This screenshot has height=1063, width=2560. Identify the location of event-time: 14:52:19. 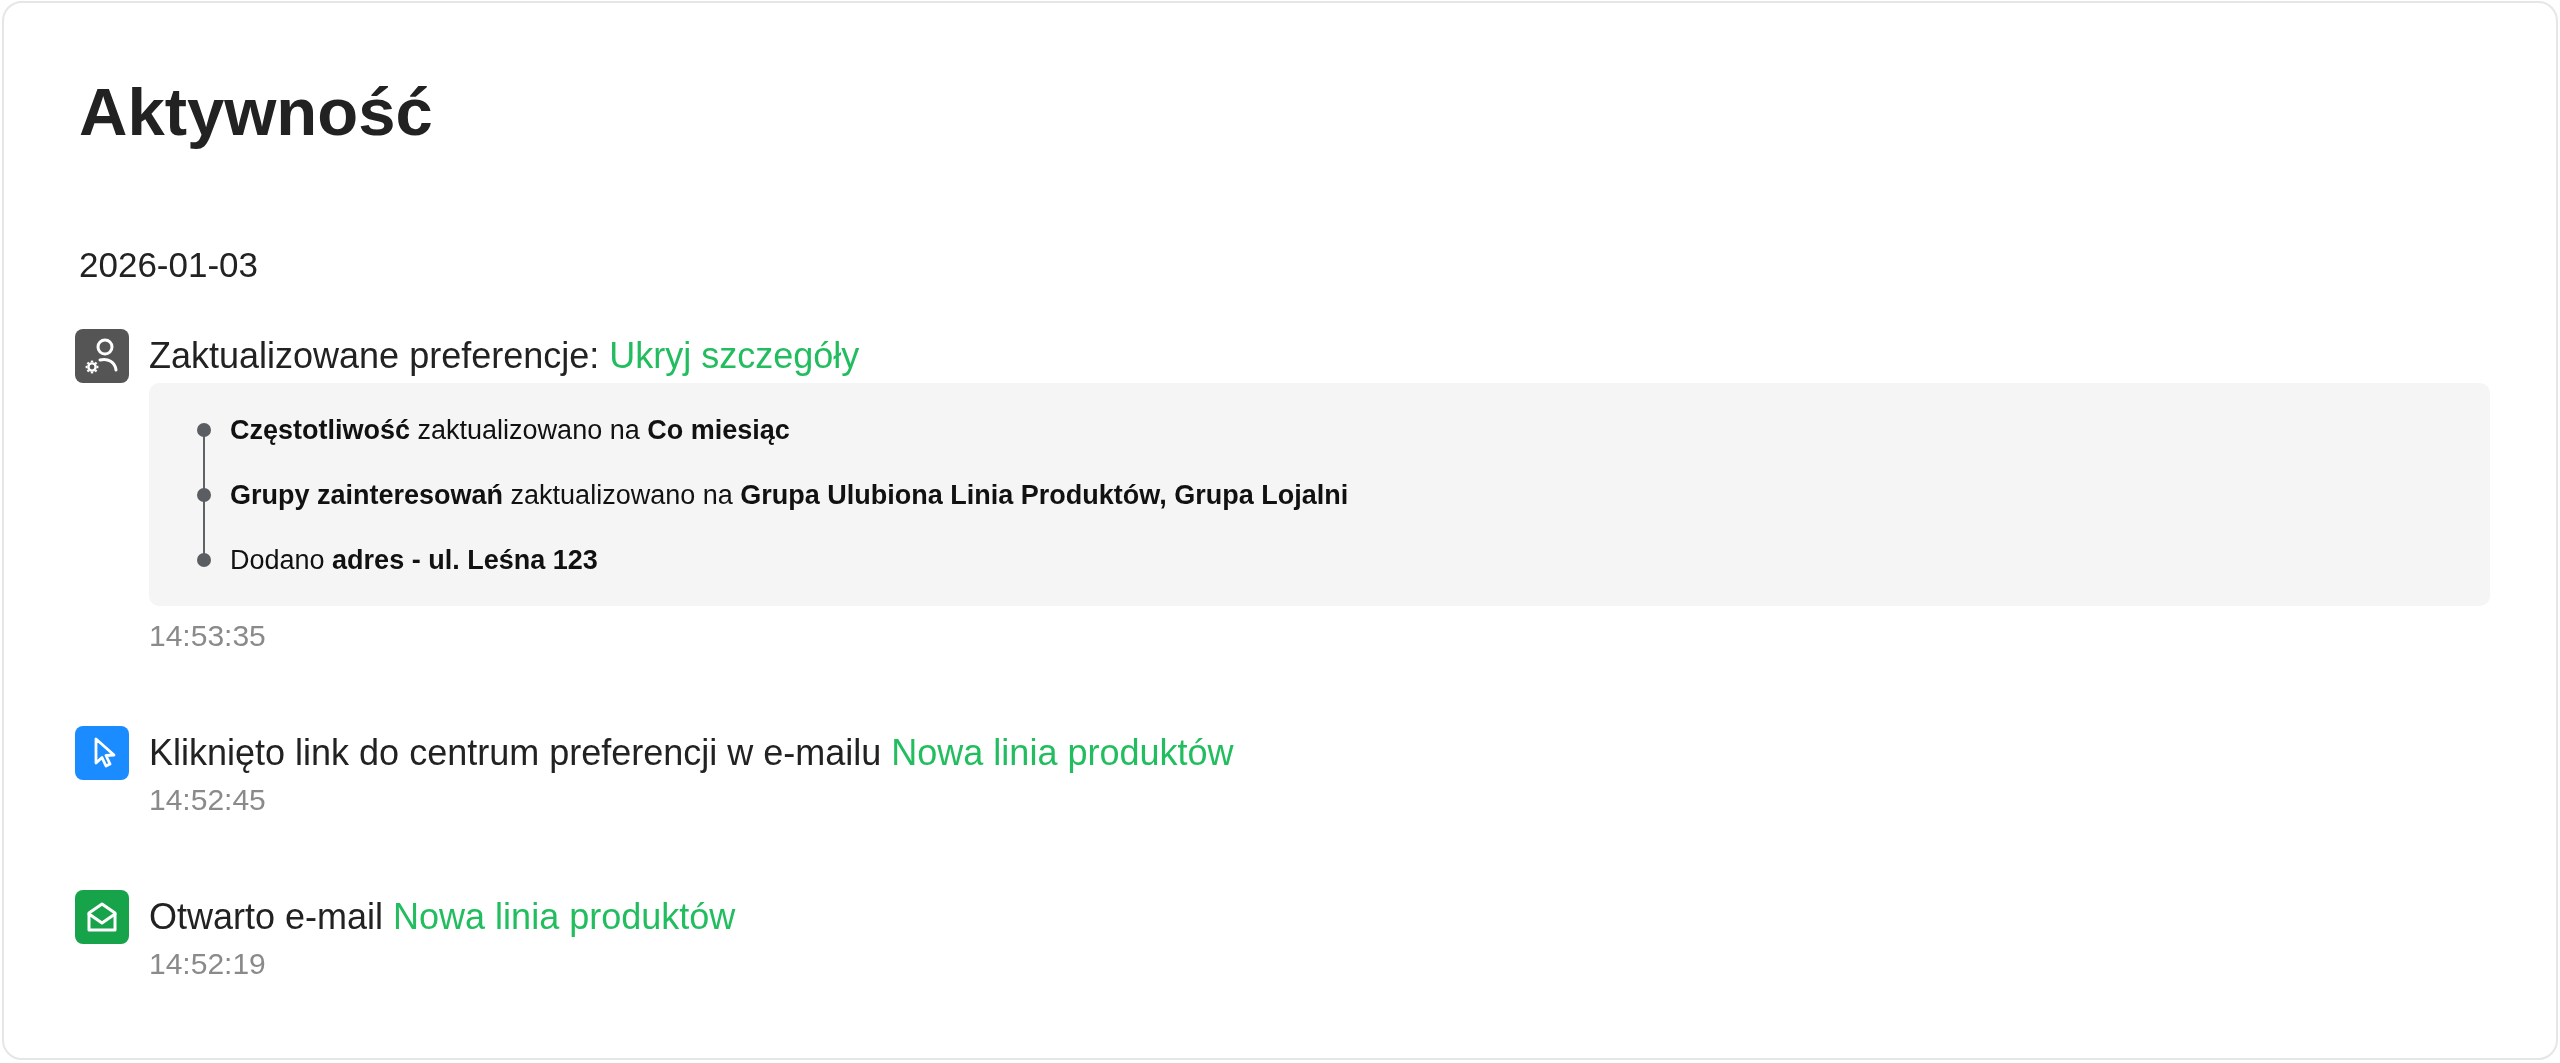
(207, 964).